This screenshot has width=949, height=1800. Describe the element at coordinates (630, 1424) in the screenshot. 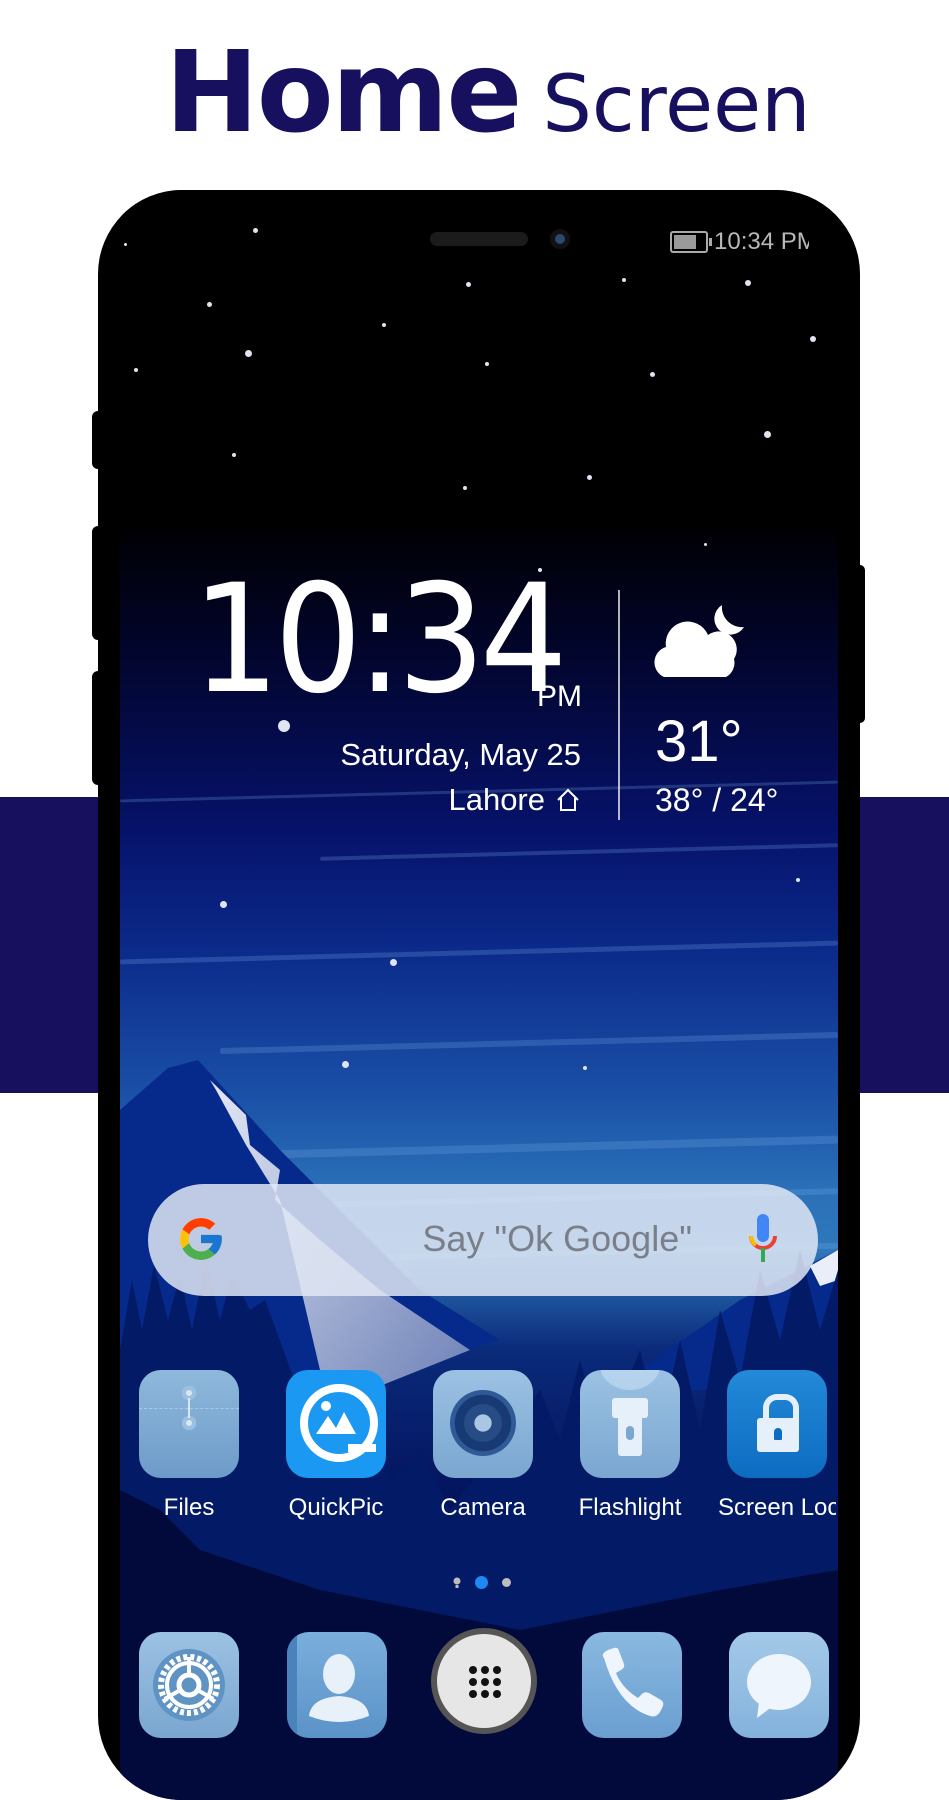

I see `flashlight-icon` at that location.